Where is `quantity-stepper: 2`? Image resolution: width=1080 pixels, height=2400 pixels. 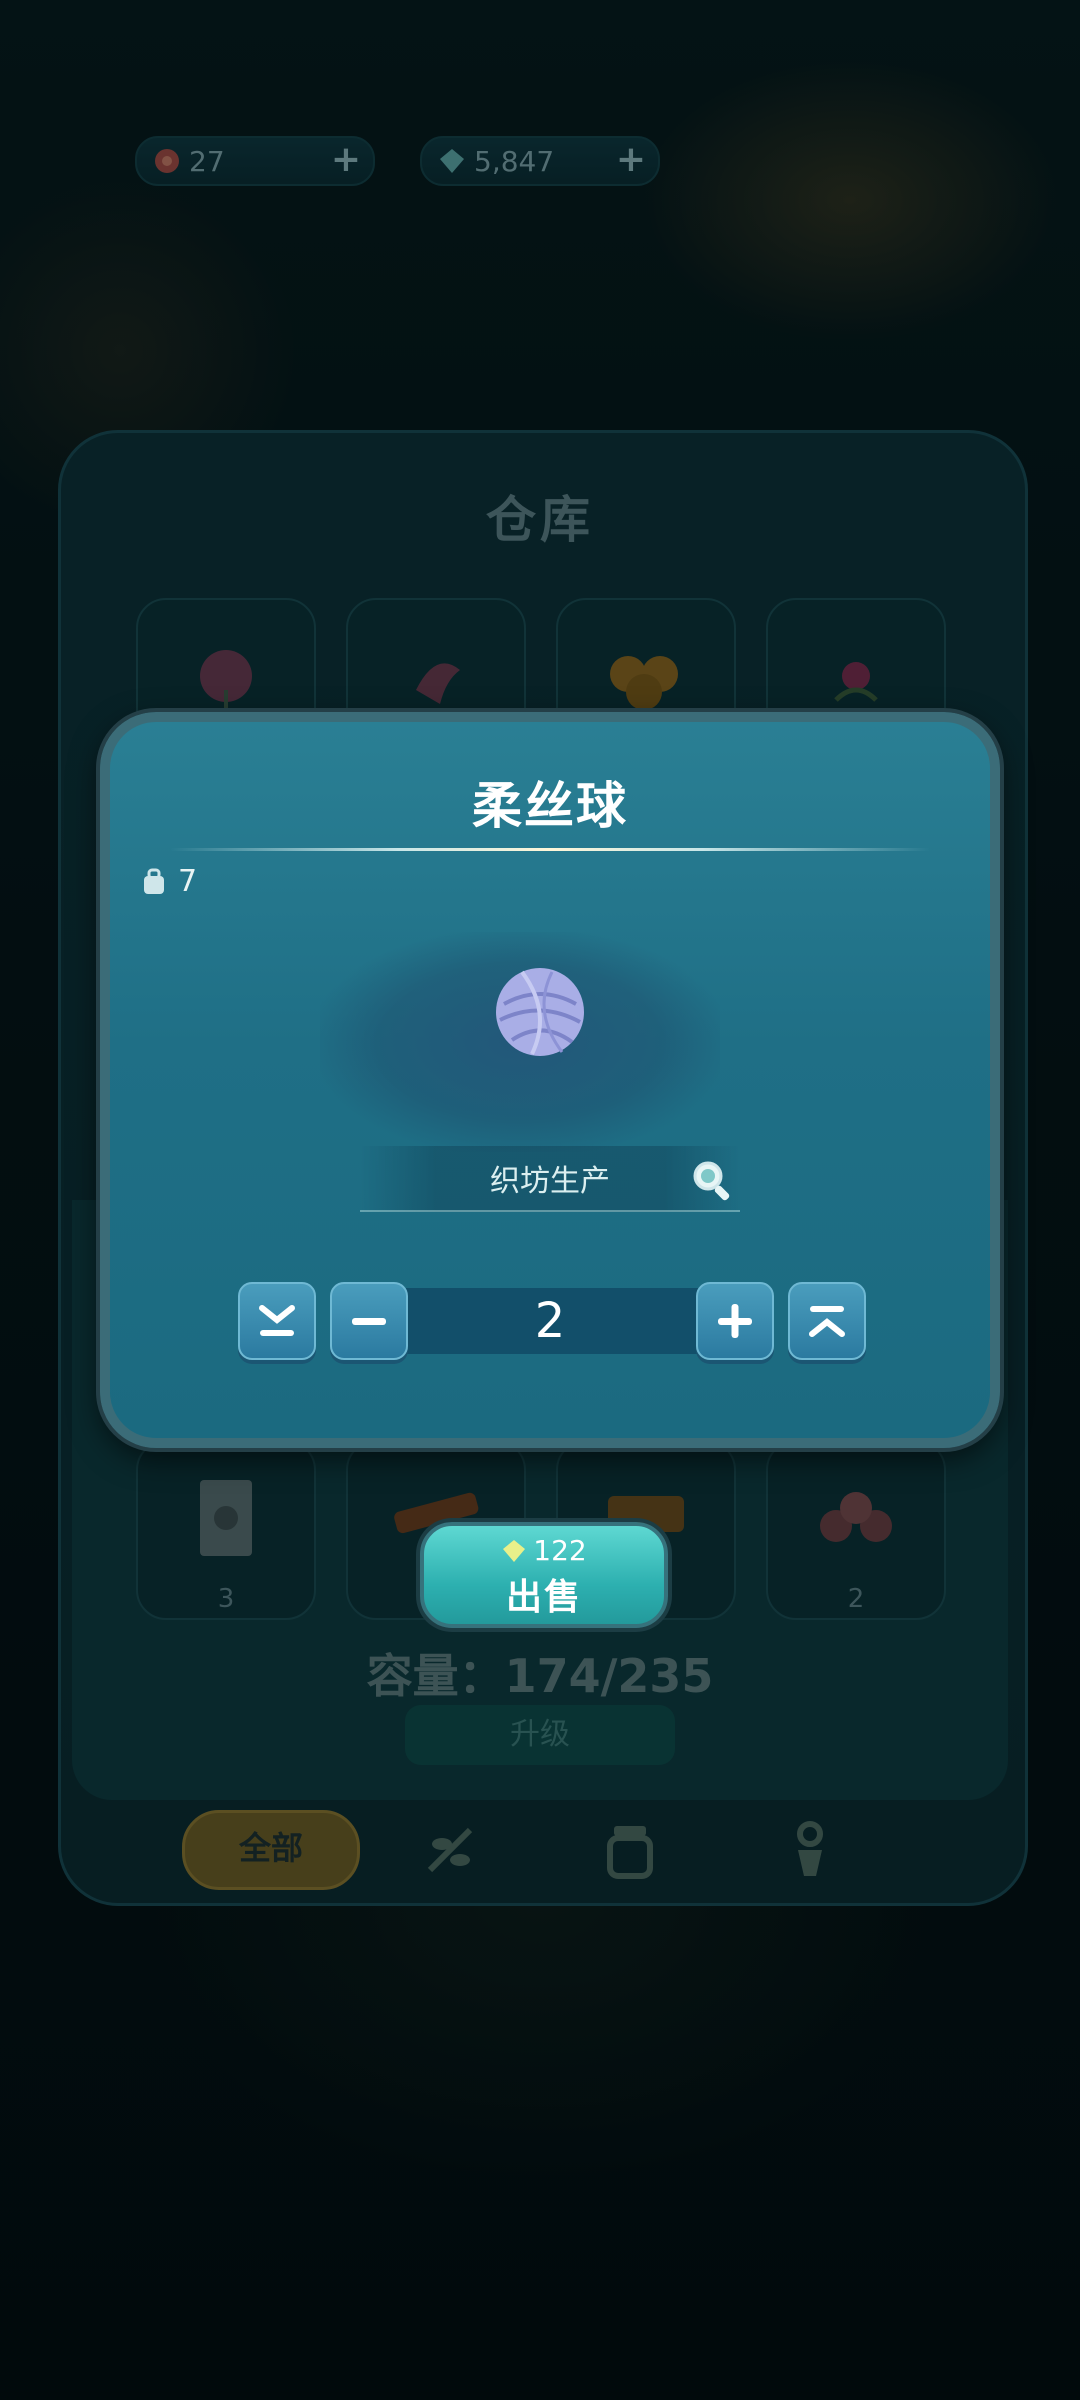
quantity-stepper: 2 is located at coordinates (552, 1321).